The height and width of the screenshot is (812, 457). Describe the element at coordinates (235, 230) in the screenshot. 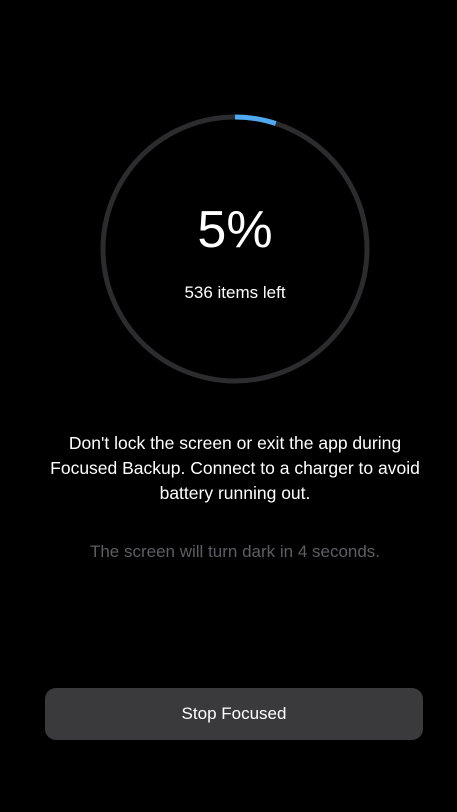

I see `progress-percent: 5%` at that location.